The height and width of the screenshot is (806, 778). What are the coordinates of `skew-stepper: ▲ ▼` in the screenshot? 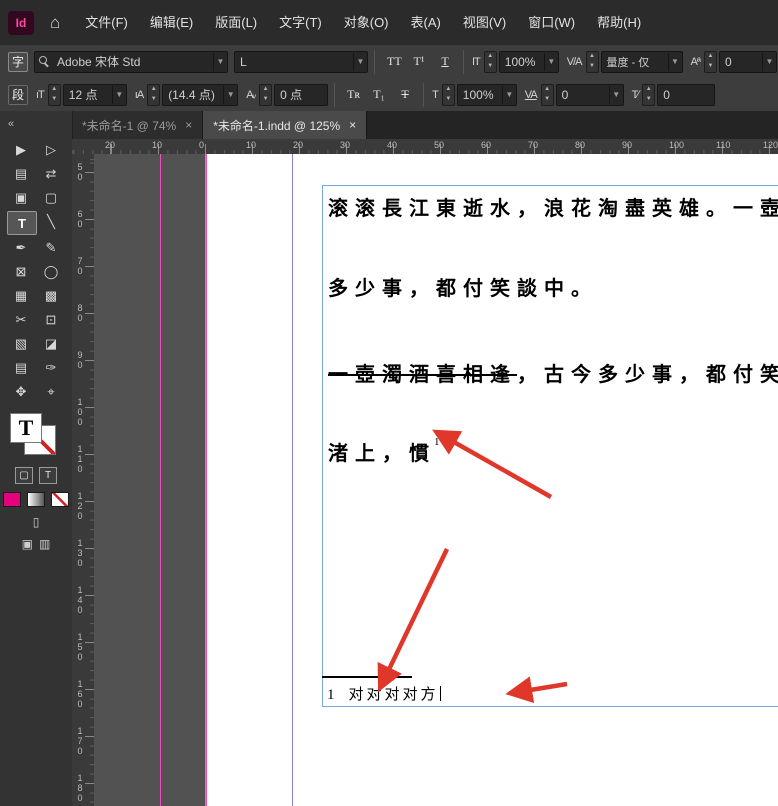 It's located at (649, 94).